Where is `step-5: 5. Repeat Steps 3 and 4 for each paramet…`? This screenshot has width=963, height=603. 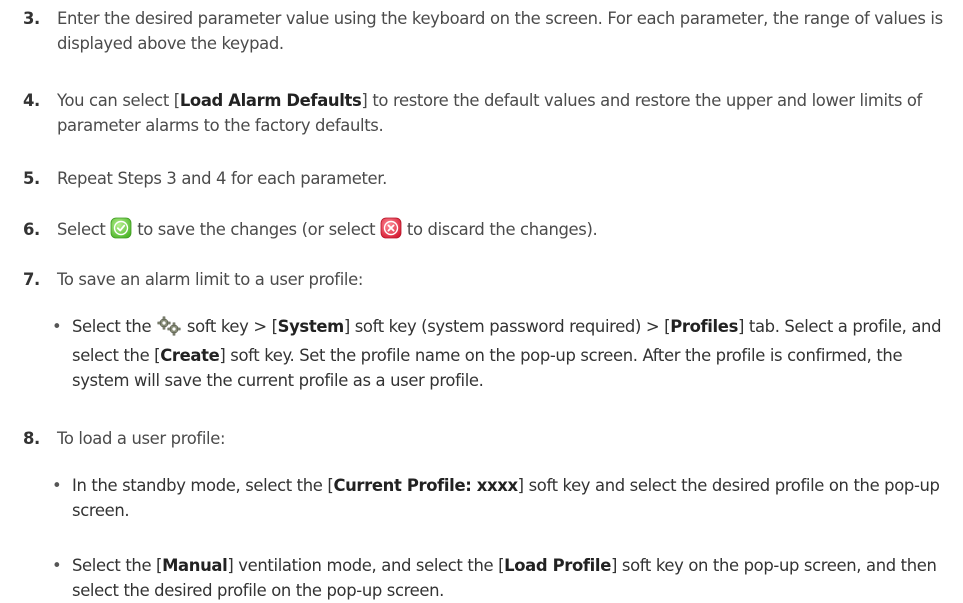
step-5: 5. Repeat Steps 3 and 4 for each paramet… is located at coordinates (488, 178).